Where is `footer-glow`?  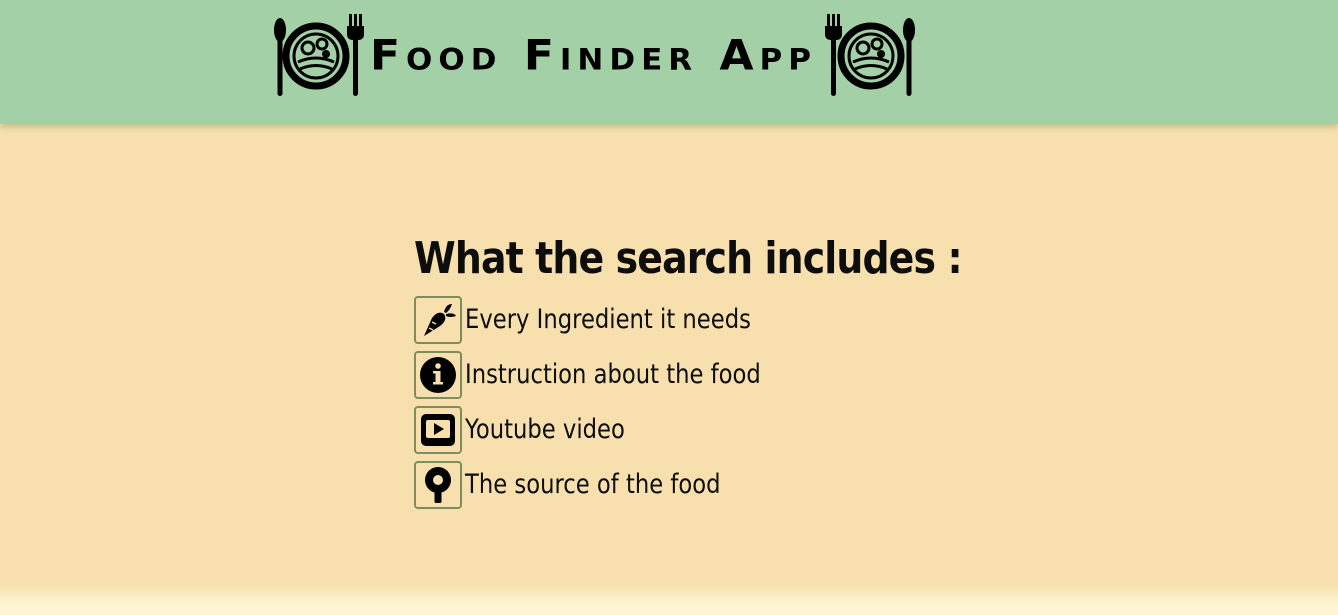
footer-glow is located at coordinates (669, 600).